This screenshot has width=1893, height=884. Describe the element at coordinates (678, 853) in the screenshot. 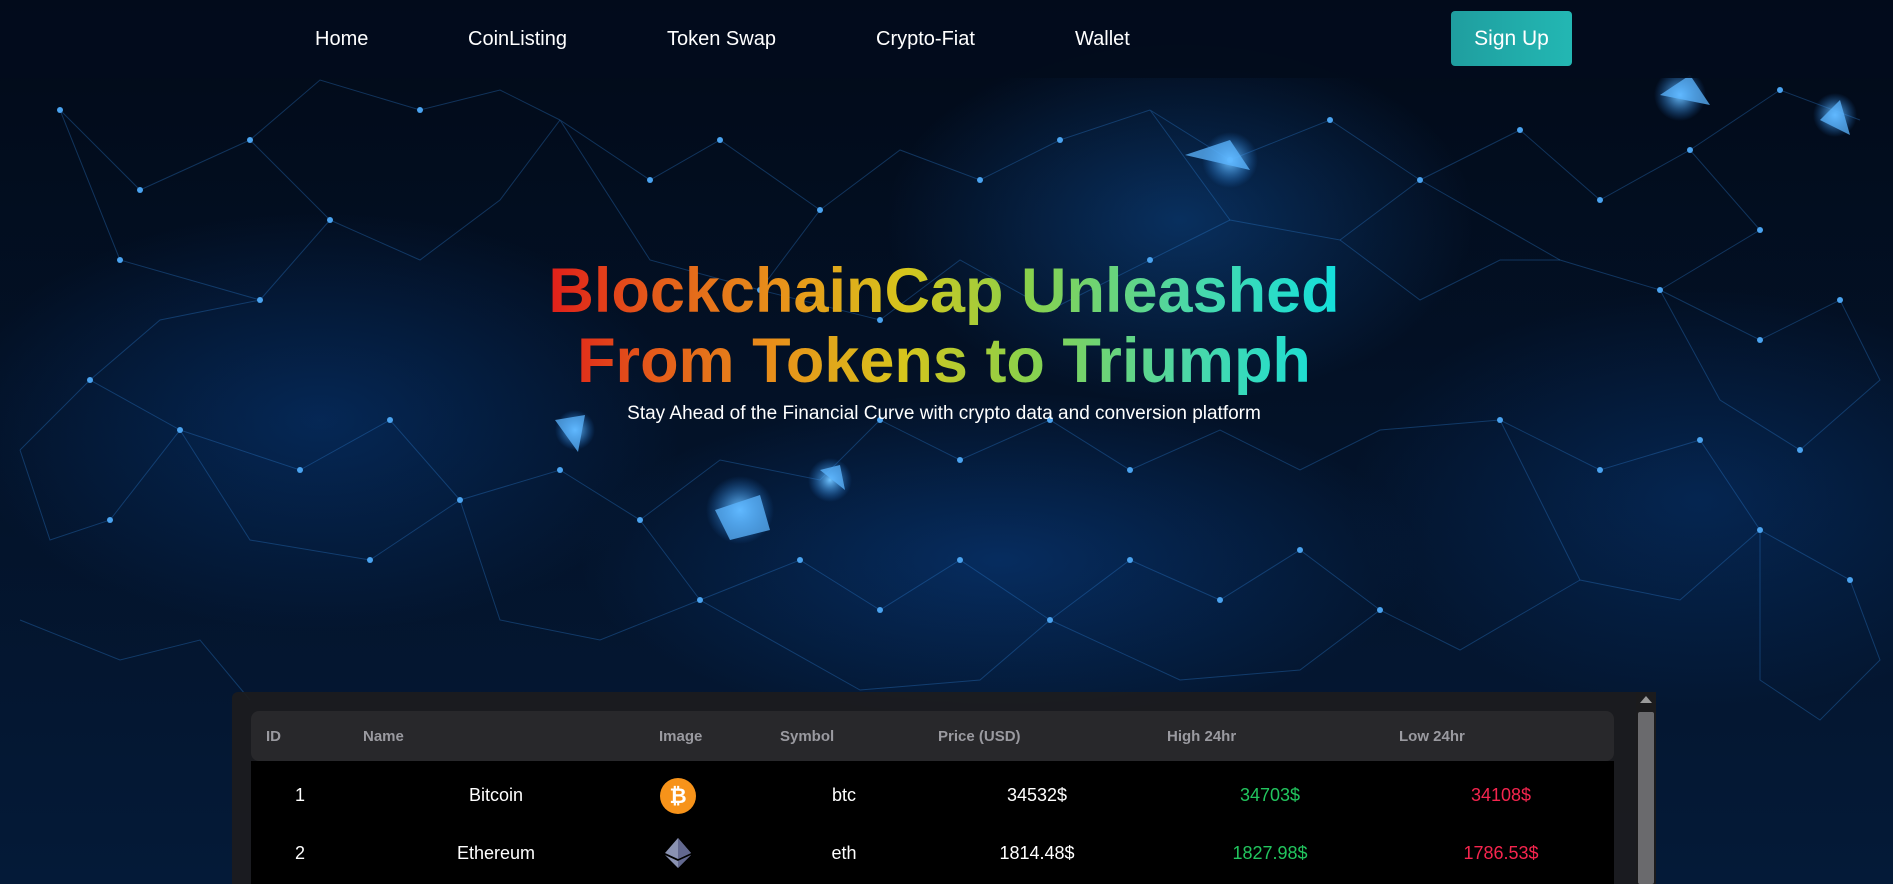

I see `ethereum-icon` at that location.